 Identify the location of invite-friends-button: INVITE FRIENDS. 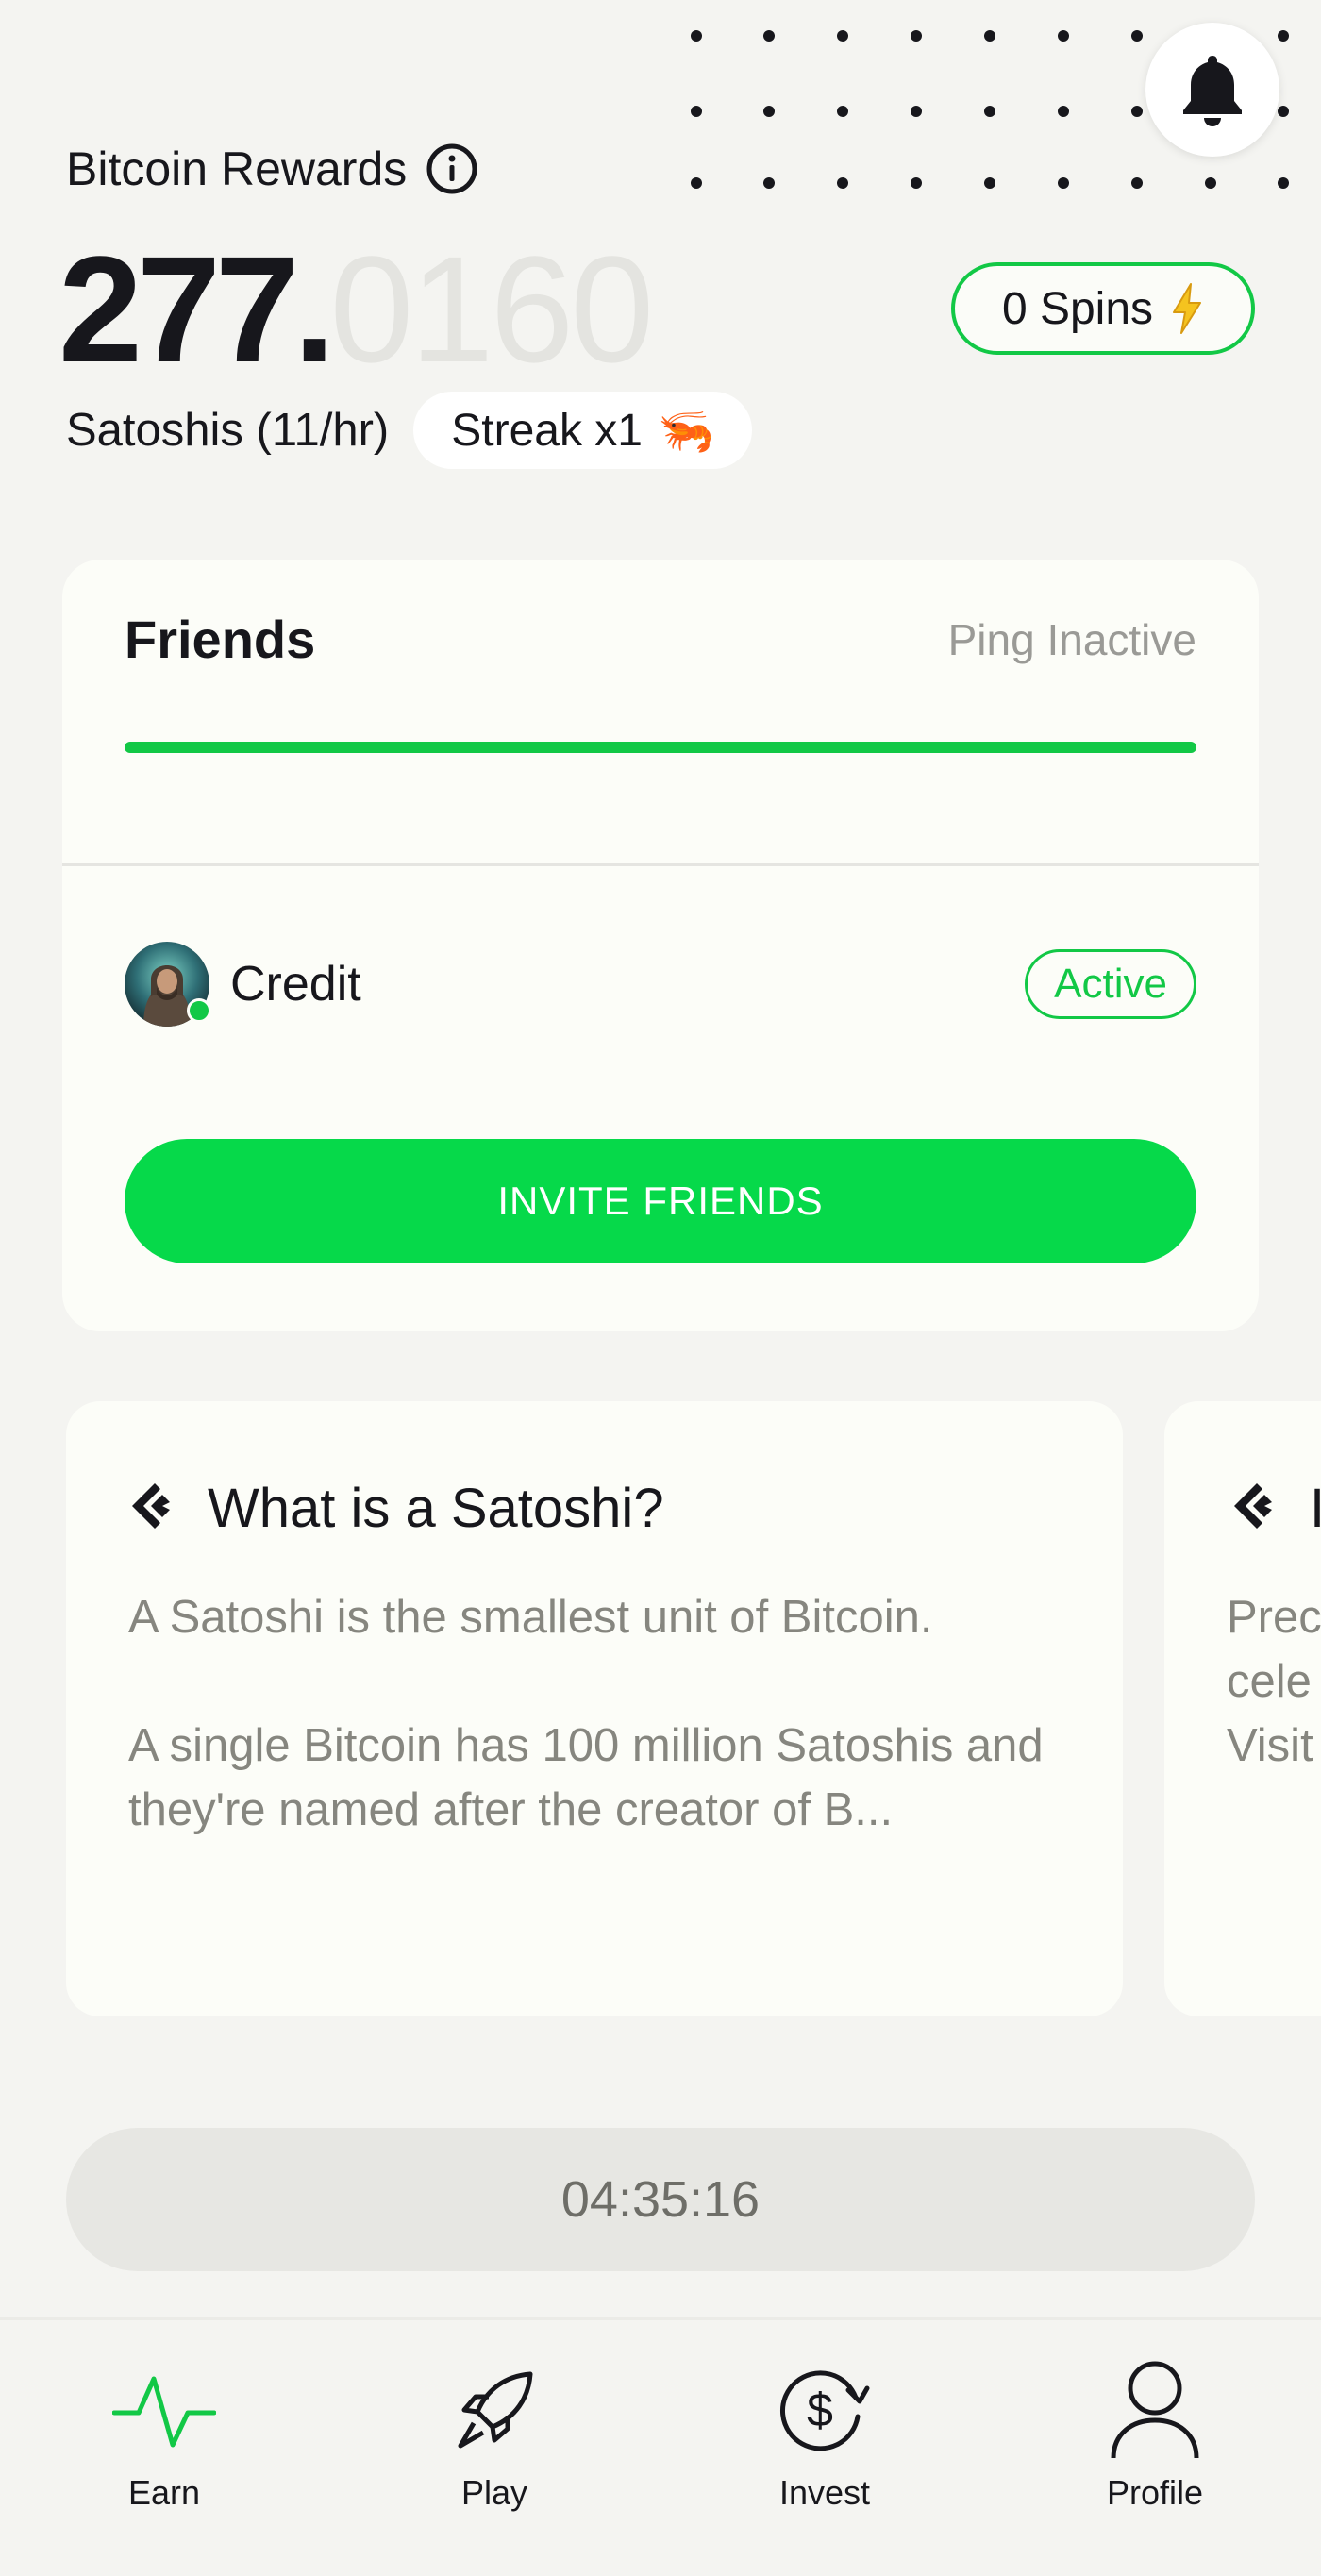
(660, 1201).